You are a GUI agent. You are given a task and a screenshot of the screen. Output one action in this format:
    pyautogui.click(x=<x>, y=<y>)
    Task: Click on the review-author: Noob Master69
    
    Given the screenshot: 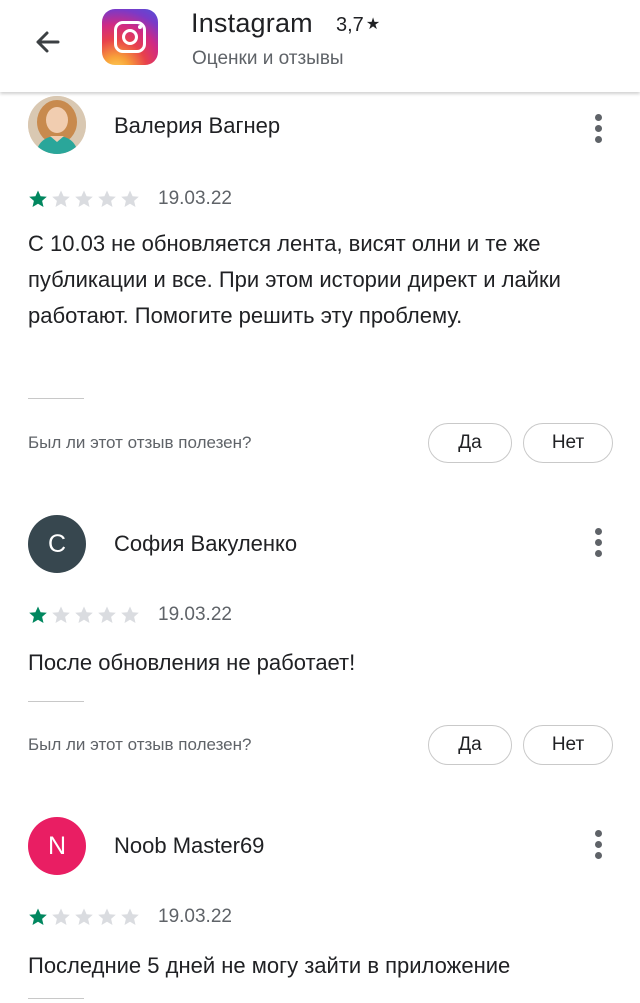 What is the action you would take?
    pyautogui.click(x=189, y=845)
    